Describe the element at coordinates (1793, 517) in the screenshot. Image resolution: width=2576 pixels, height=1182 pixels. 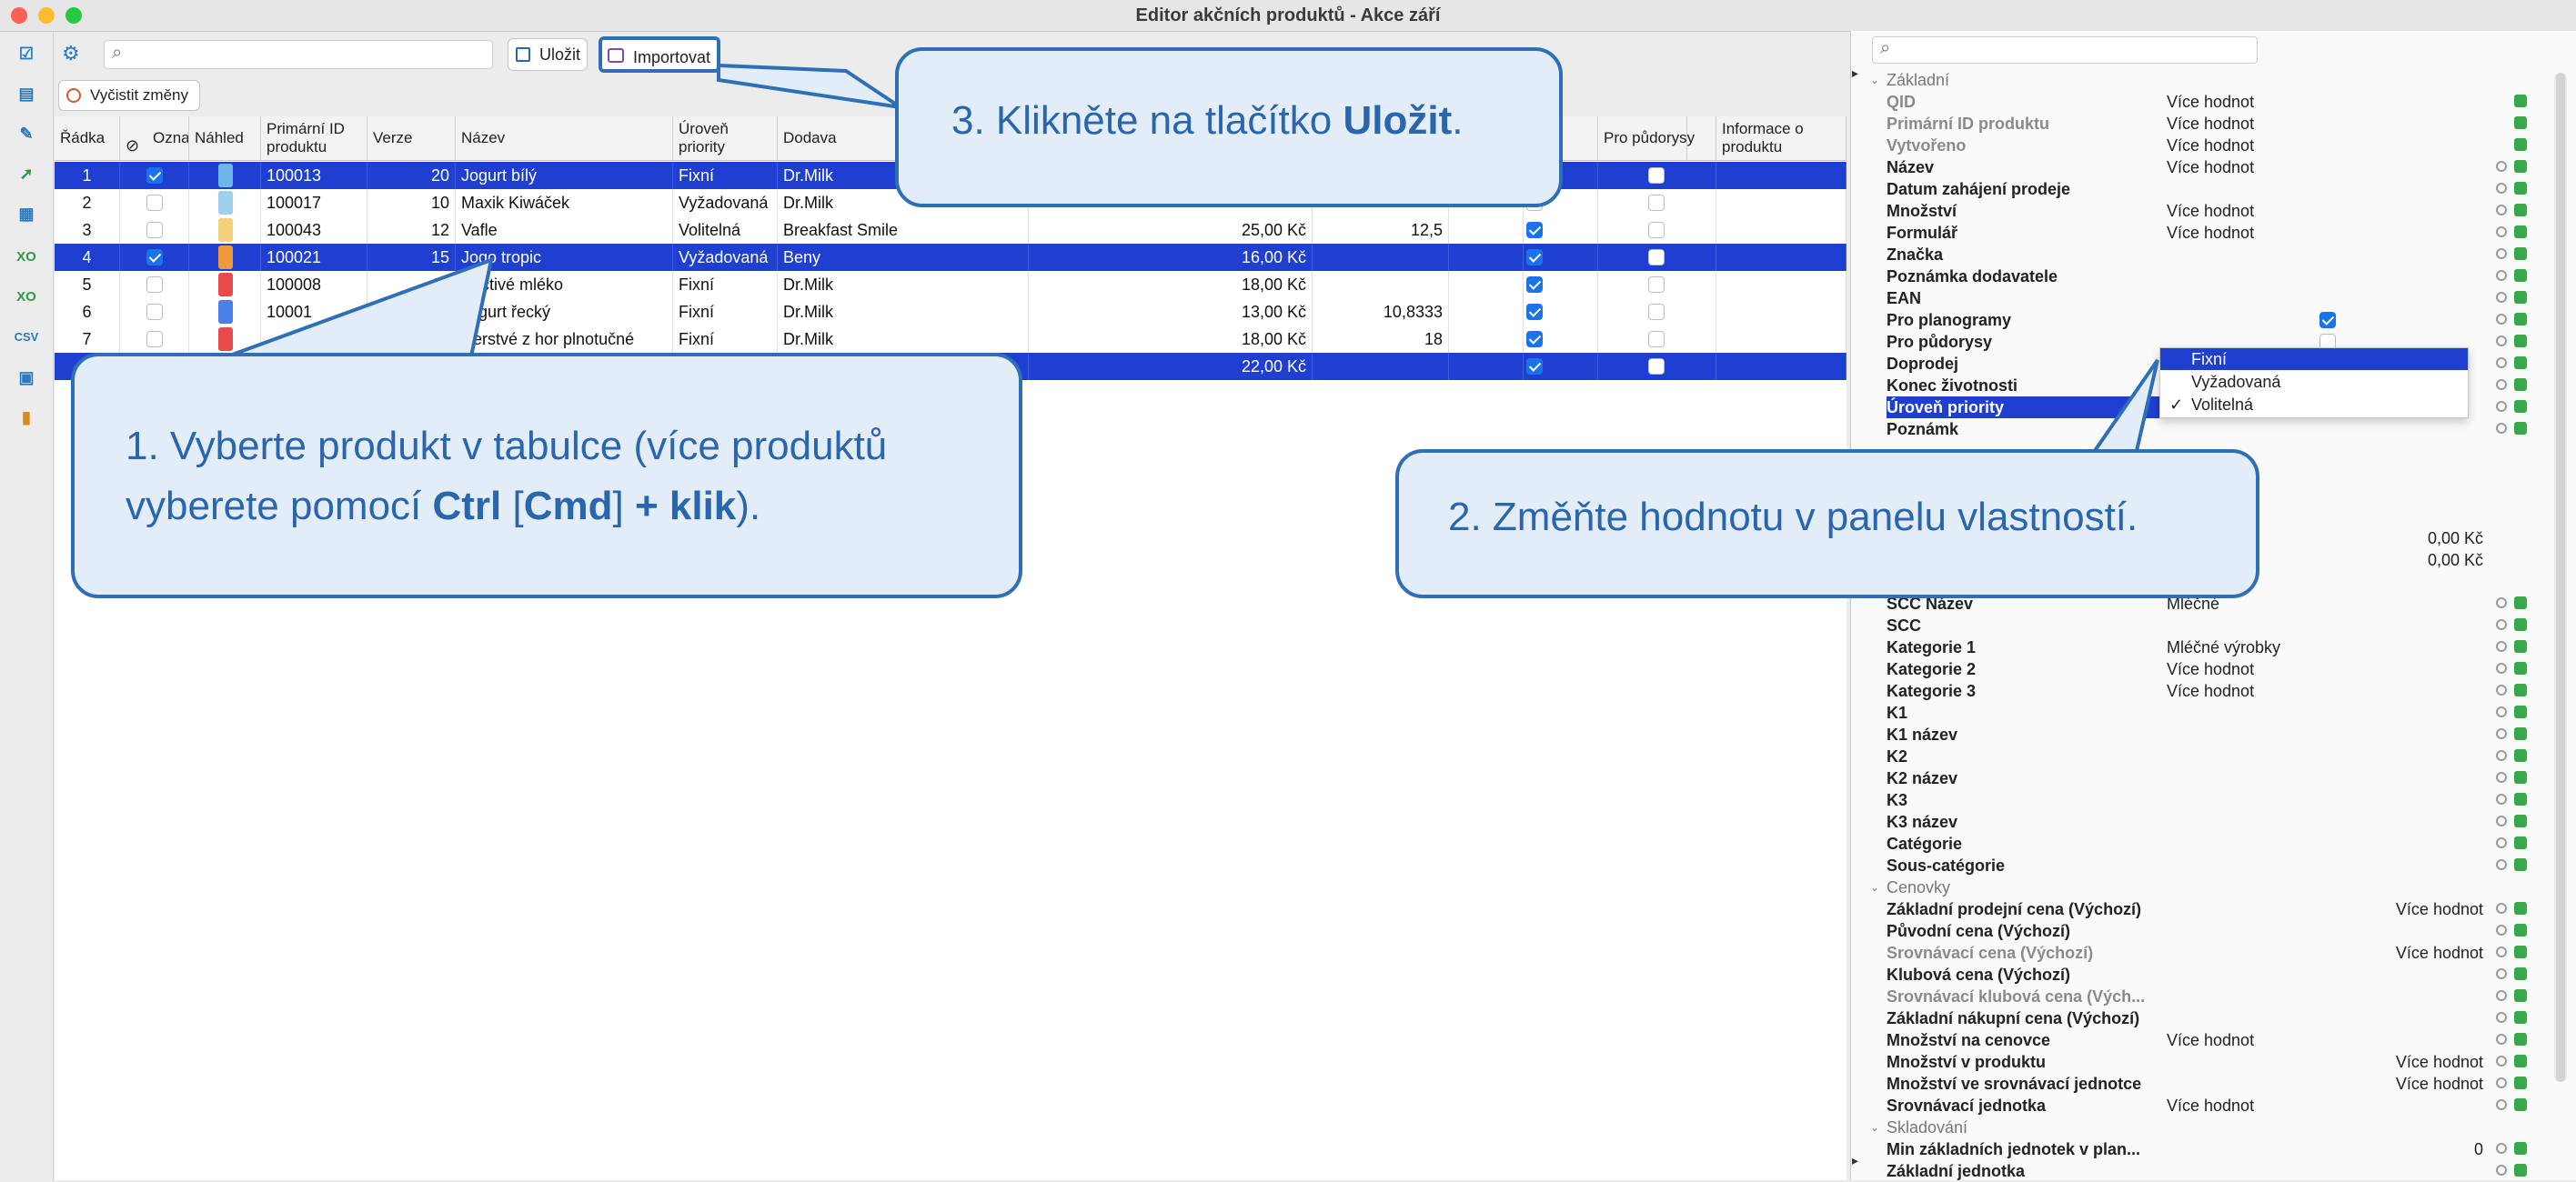
I see `callout2-text: 2. Změňte hodnotu v panelu vlastností.` at that location.